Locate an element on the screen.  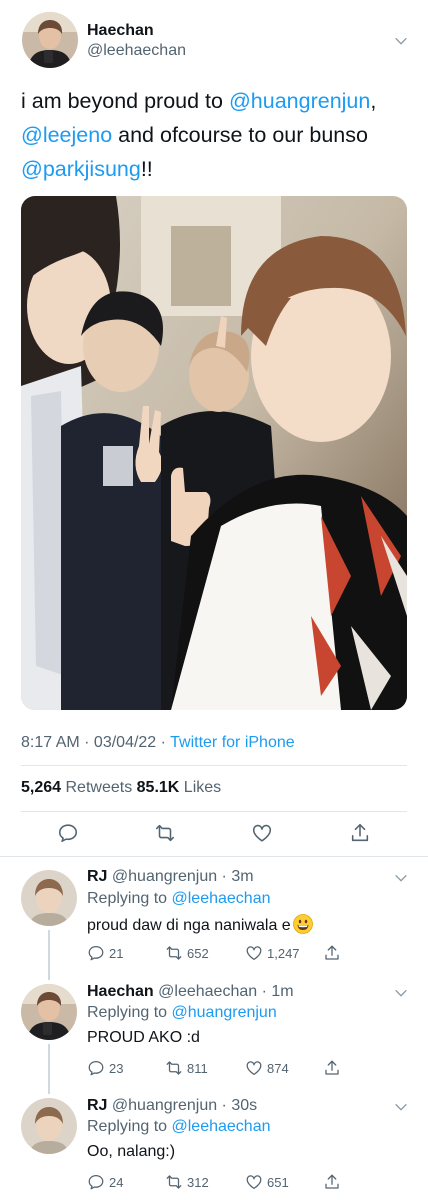
grinning-face-icon is located at coordinates (302, 924).